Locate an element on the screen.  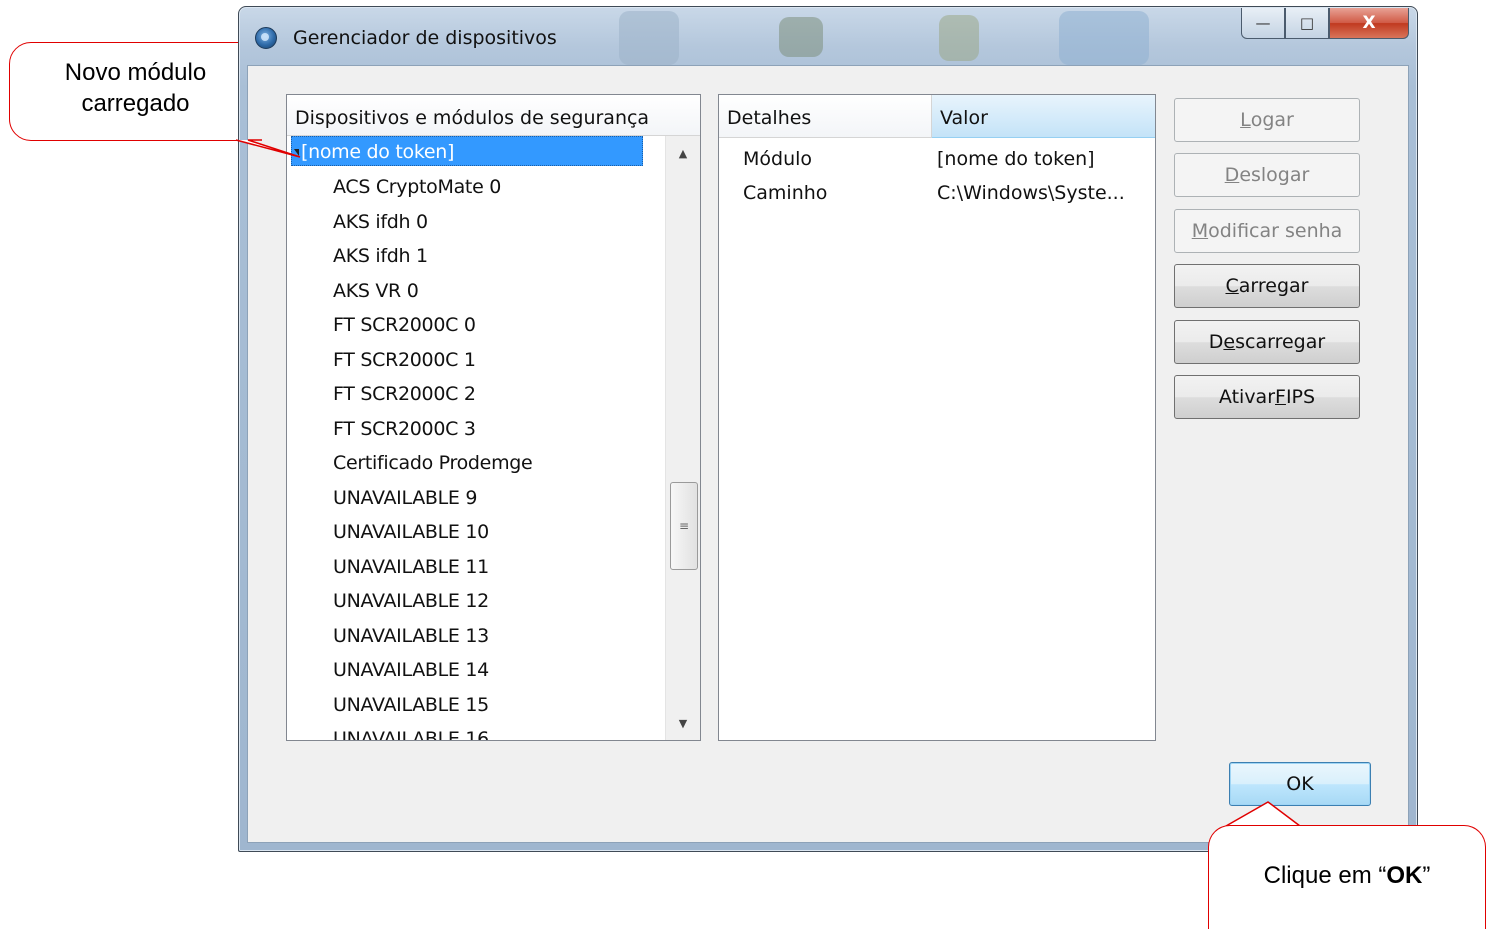
detail-key: Módulo is located at coordinates (778, 159).